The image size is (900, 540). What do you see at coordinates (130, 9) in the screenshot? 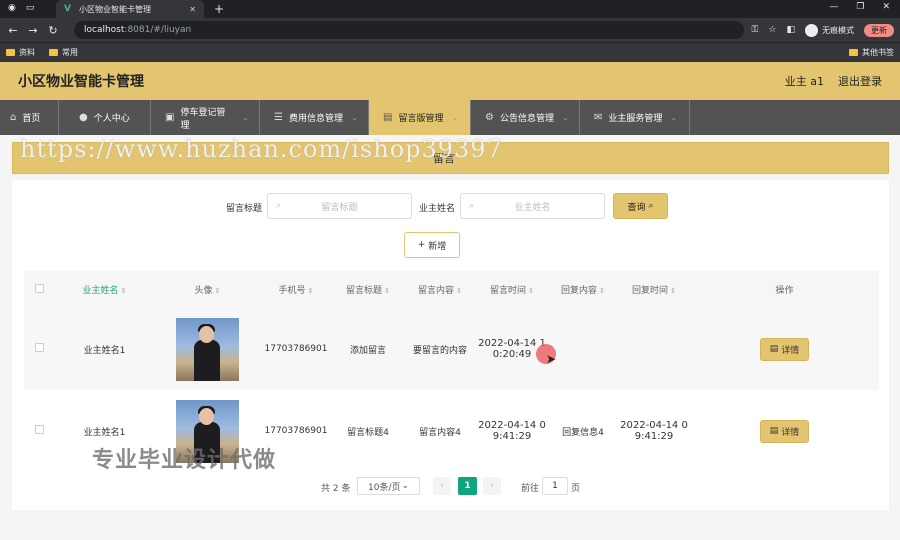
I see `browser-tab: V 小区物业智能卡管理 ✕` at bounding box center [130, 9].